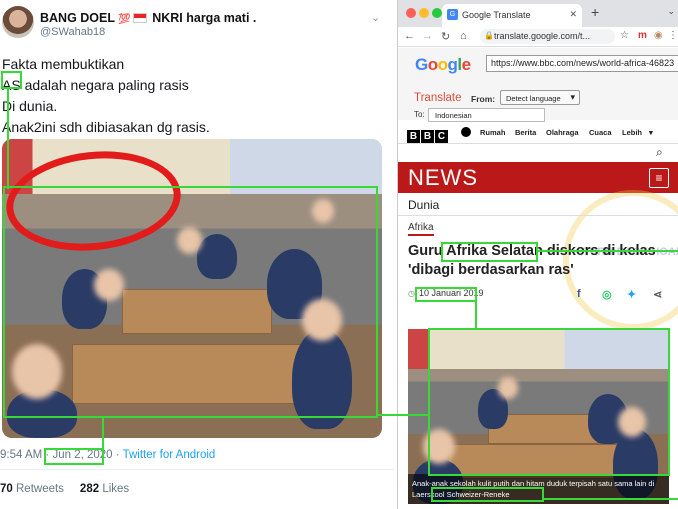 This screenshot has width=678, height=509. I want to click on share-icon: ⋖, so click(657, 294).